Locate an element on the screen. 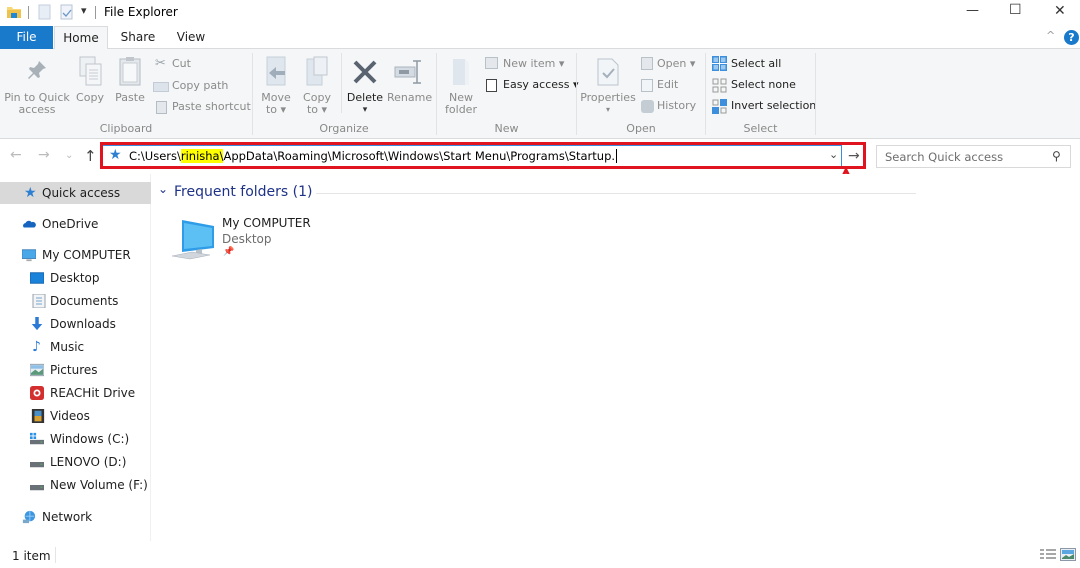 The width and height of the screenshot is (1080, 568). pin-to-quick-access-button: Pin to Quick access is located at coordinates (37, 86).